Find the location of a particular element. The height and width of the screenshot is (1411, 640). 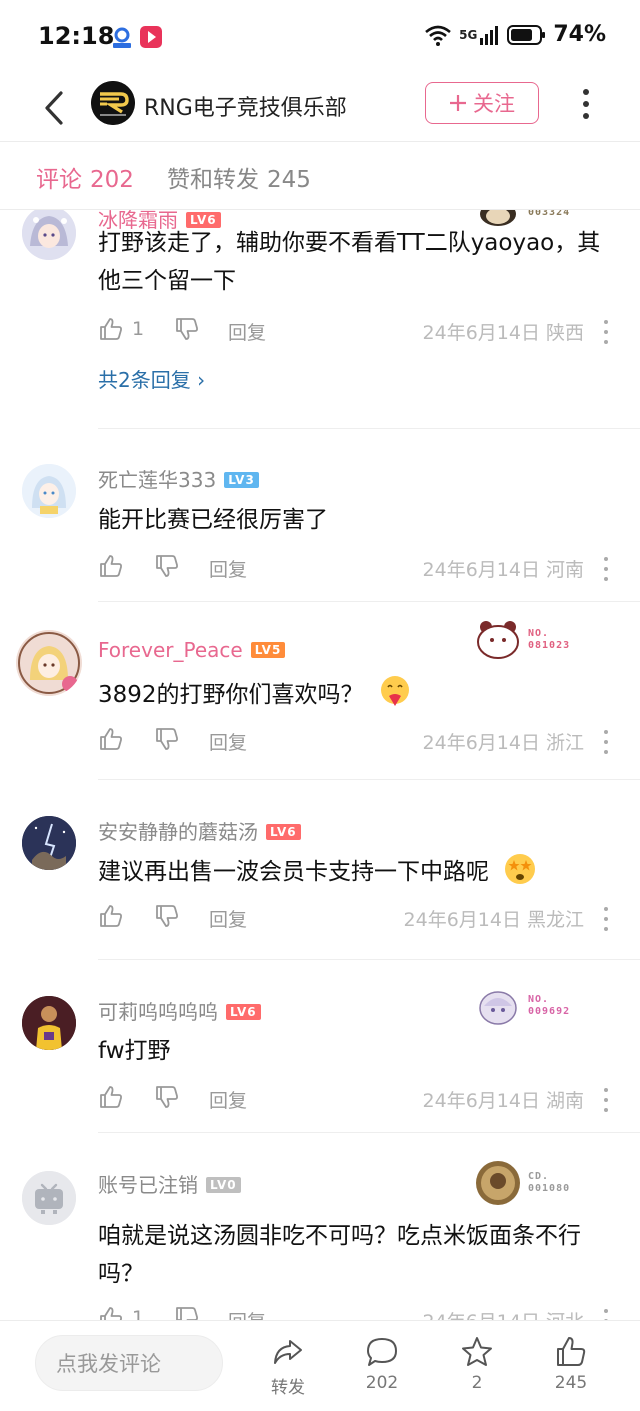

tab-likes-shares: 赞和转发 245 is located at coordinates (239, 177).